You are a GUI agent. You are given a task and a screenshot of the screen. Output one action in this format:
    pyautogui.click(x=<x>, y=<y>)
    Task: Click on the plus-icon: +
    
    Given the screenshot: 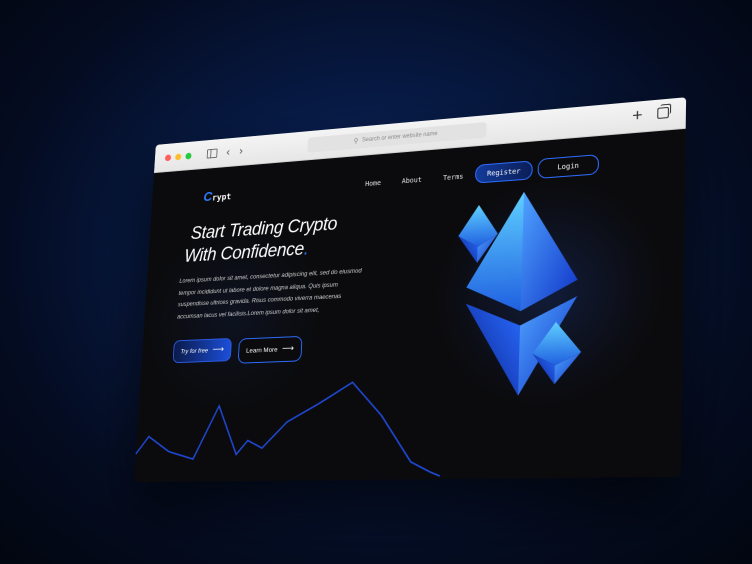 What is the action you would take?
    pyautogui.click(x=637, y=115)
    